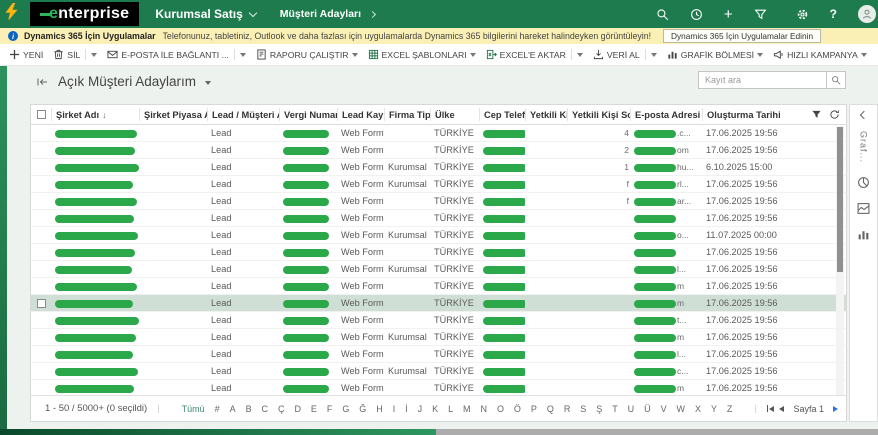  What do you see at coordinates (26, 55) in the screenshot?
I see `toolbar-button-new: YENİ` at bounding box center [26, 55].